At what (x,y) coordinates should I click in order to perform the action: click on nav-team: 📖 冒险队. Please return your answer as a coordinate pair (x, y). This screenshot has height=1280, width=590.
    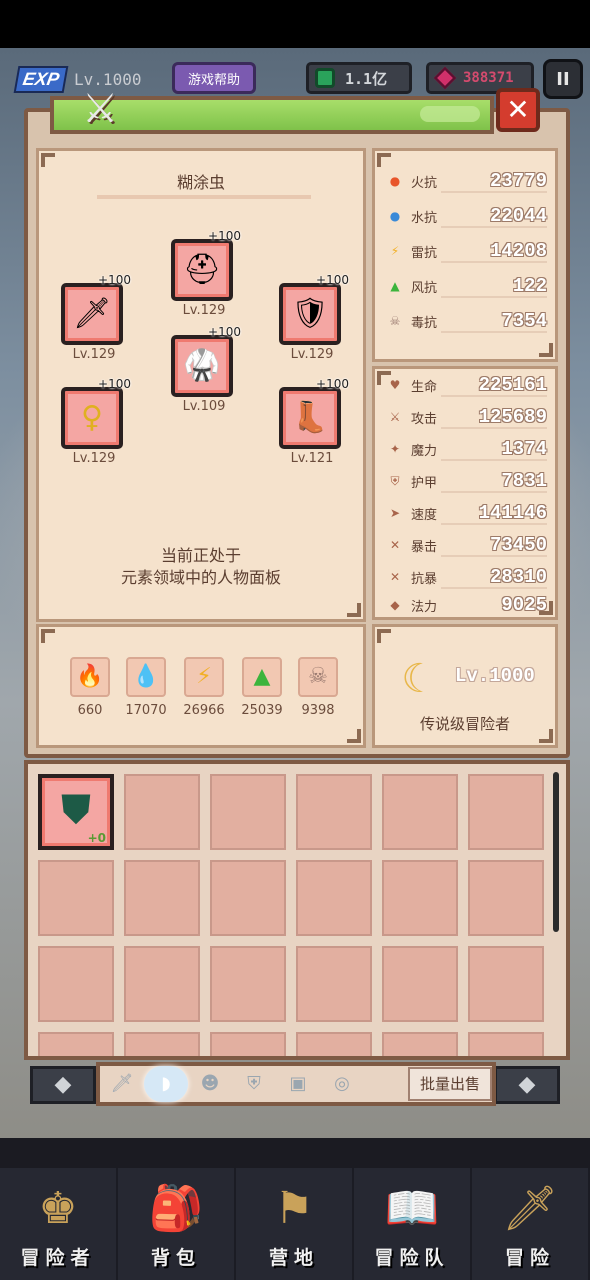
    Looking at the image, I should click on (413, 1224).